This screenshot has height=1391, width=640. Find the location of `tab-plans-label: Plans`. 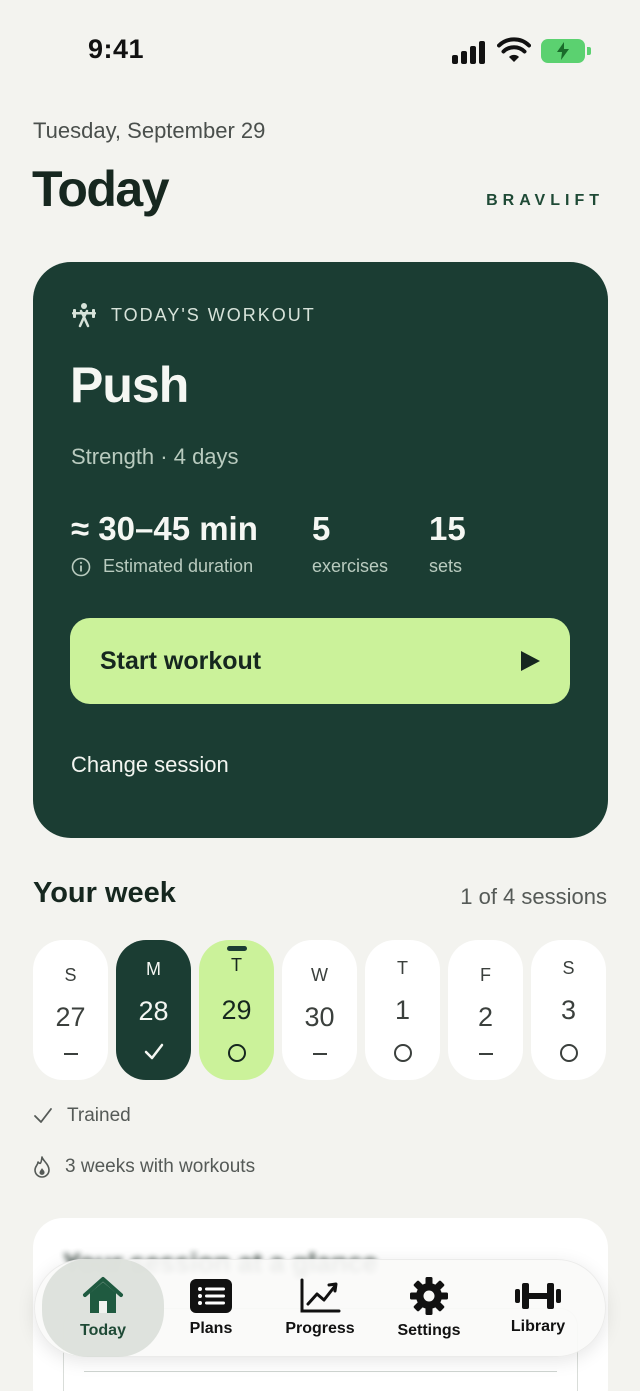

tab-plans-label: Plans is located at coordinates (211, 1328).